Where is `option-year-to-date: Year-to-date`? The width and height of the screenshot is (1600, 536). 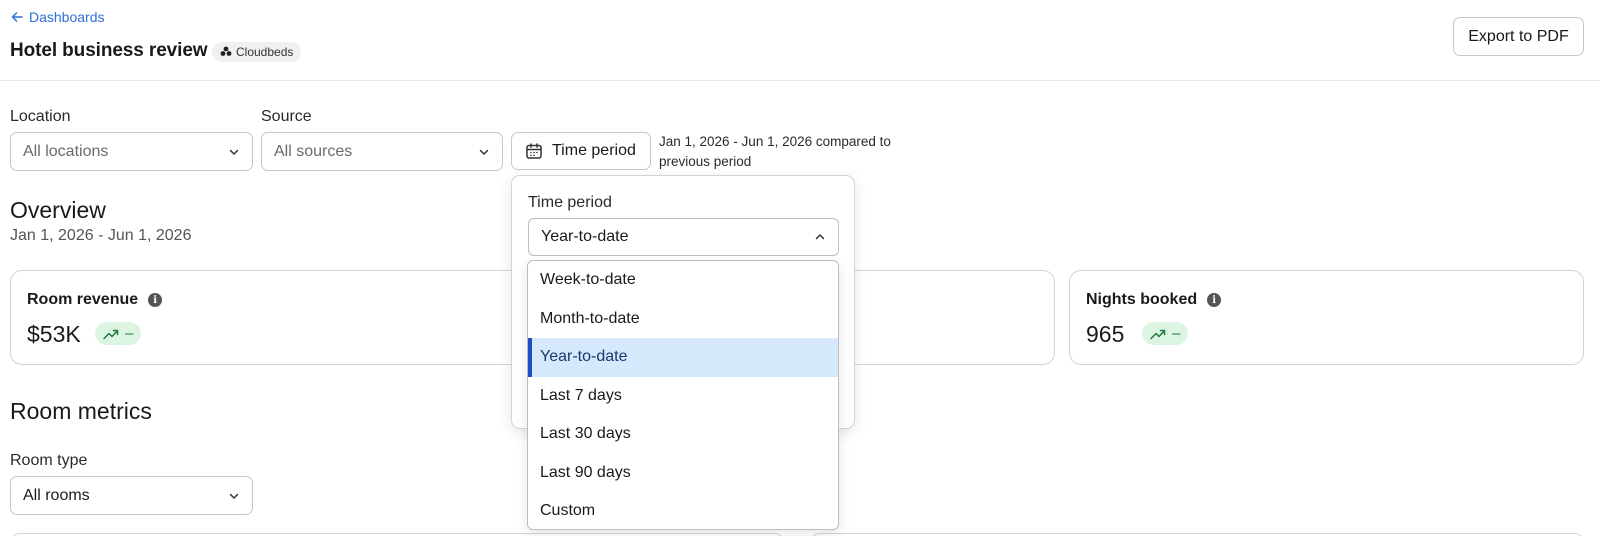 option-year-to-date: Year-to-date is located at coordinates (683, 357).